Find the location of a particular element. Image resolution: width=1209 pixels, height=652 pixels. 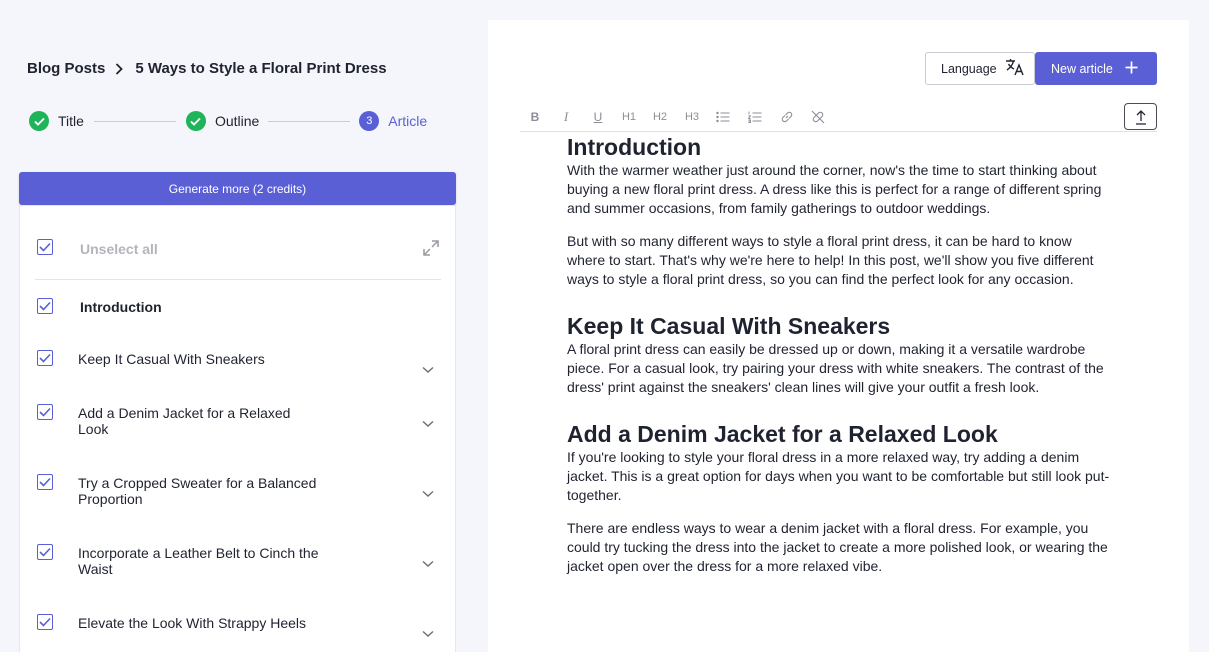

step-outline: Outline is located at coordinates (222, 121).